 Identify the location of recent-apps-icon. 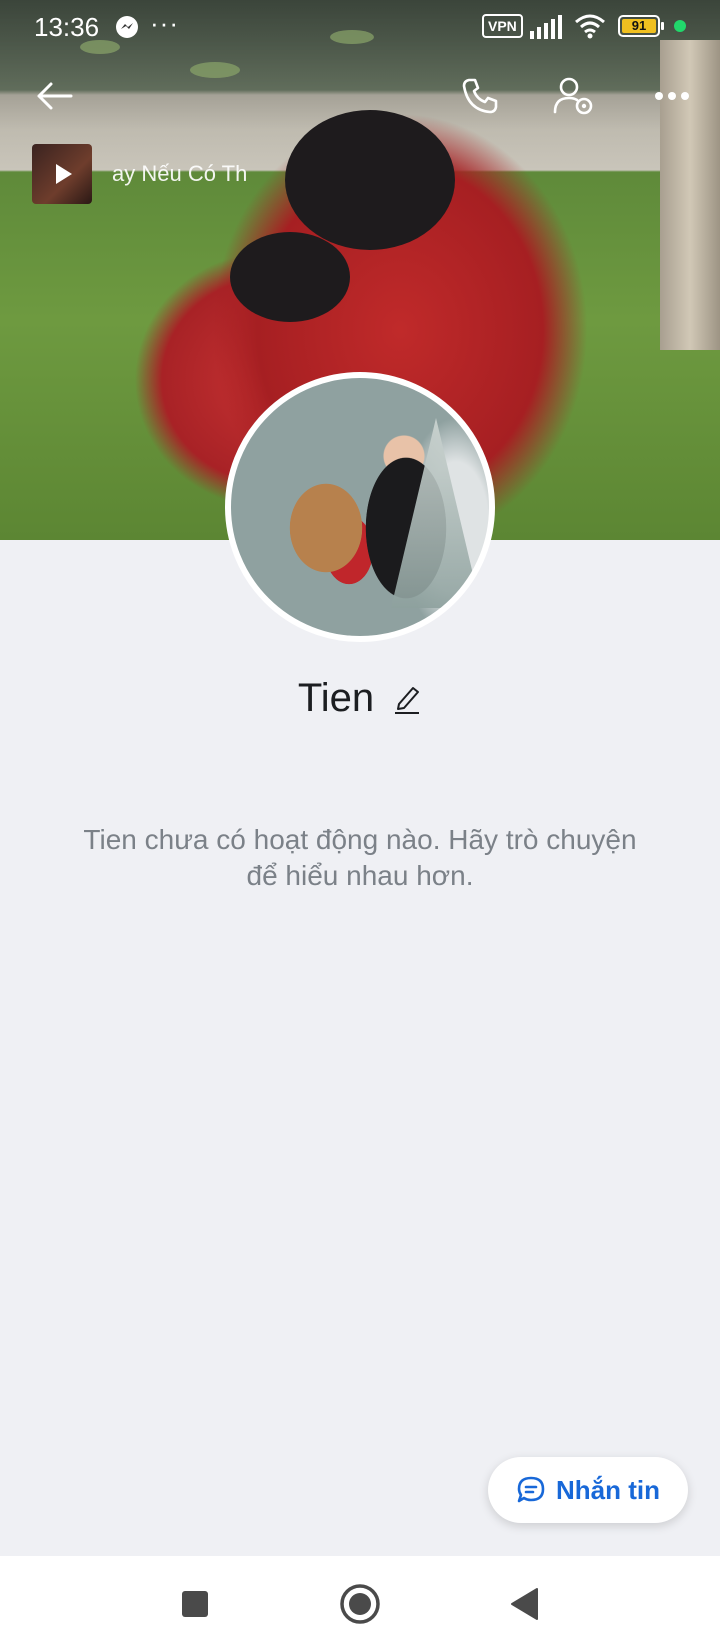
(195, 1604).